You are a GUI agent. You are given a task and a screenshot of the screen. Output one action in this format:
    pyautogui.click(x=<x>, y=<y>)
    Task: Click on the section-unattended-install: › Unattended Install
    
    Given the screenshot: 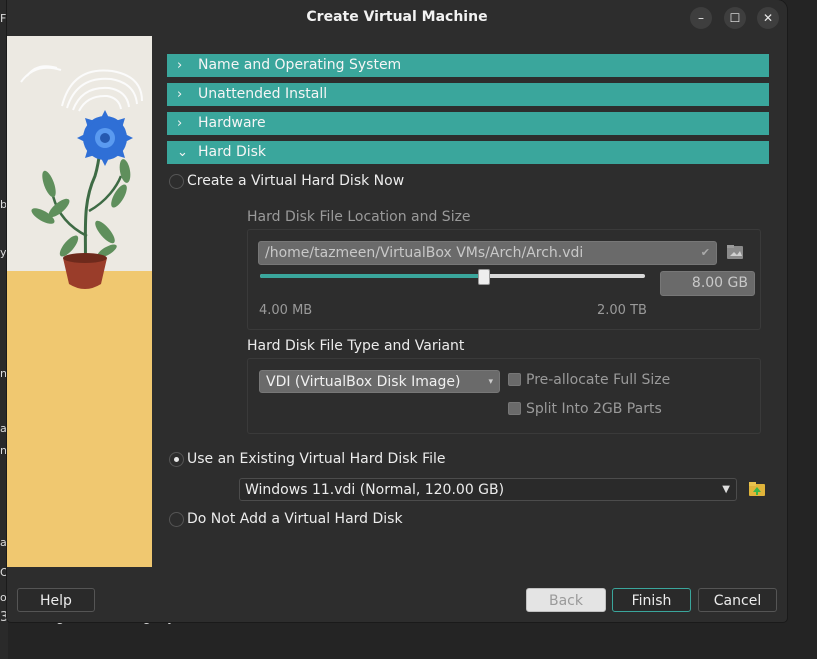 What is the action you would take?
    pyautogui.click(x=468, y=94)
    